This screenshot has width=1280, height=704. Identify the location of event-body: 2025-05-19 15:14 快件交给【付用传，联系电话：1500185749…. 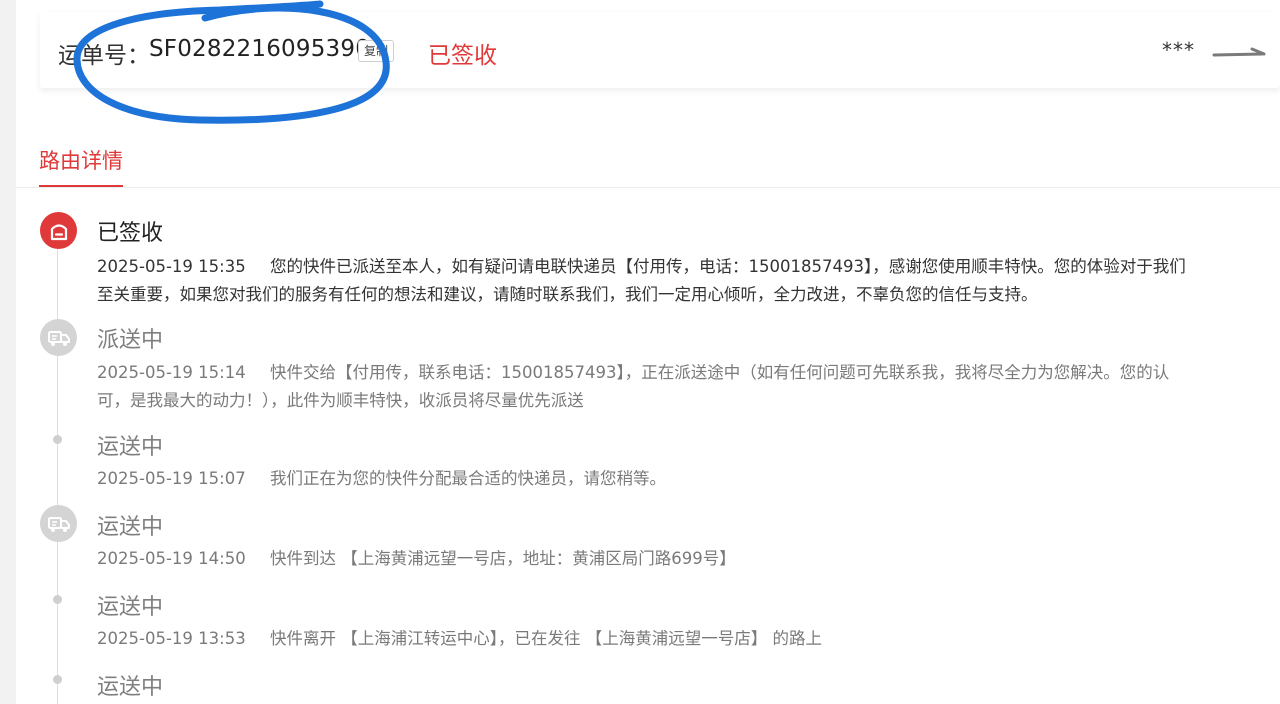
(642, 387).